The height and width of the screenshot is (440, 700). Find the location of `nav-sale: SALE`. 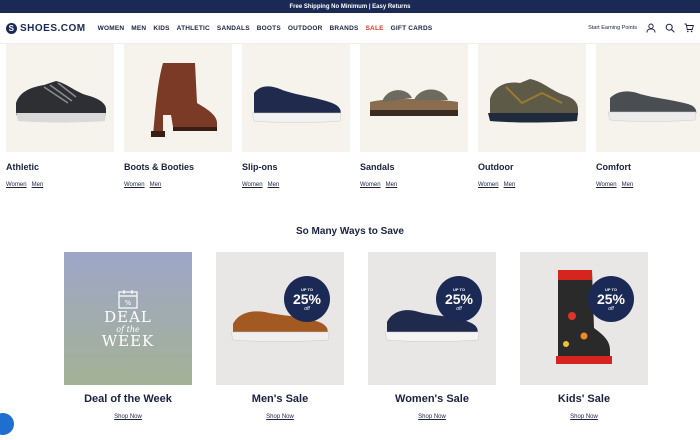

nav-sale: SALE is located at coordinates (375, 28).